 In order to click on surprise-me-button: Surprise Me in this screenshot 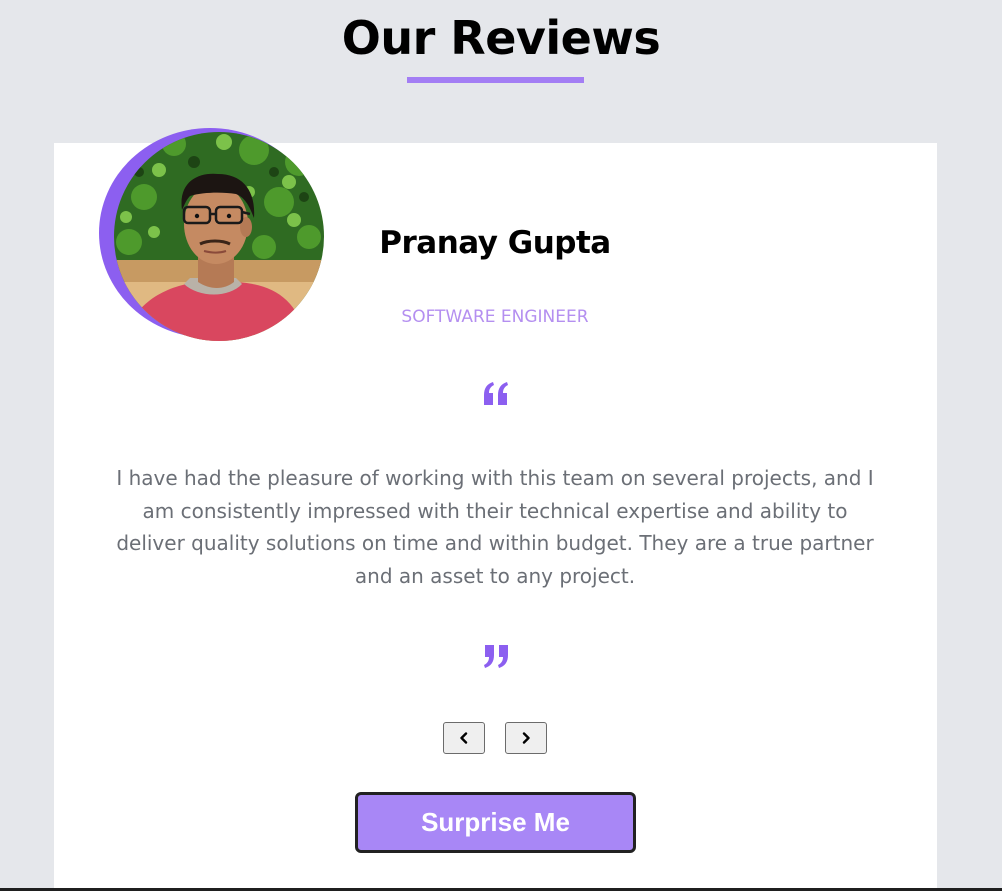, I will do `click(495, 822)`.